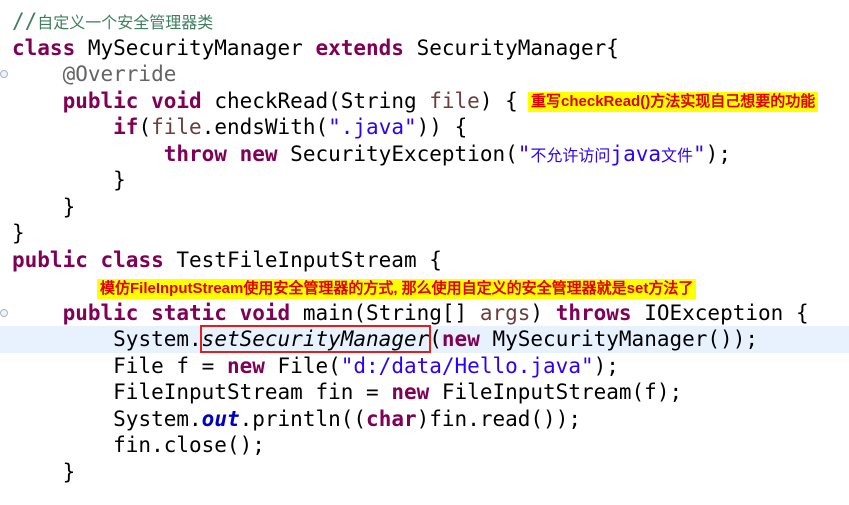 The height and width of the screenshot is (505, 849). What do you see at coordinates (424, 21) in the screenshot?
I see `code-line-1: //自定义一个安全管理器类` at bounding box center [424, 21].